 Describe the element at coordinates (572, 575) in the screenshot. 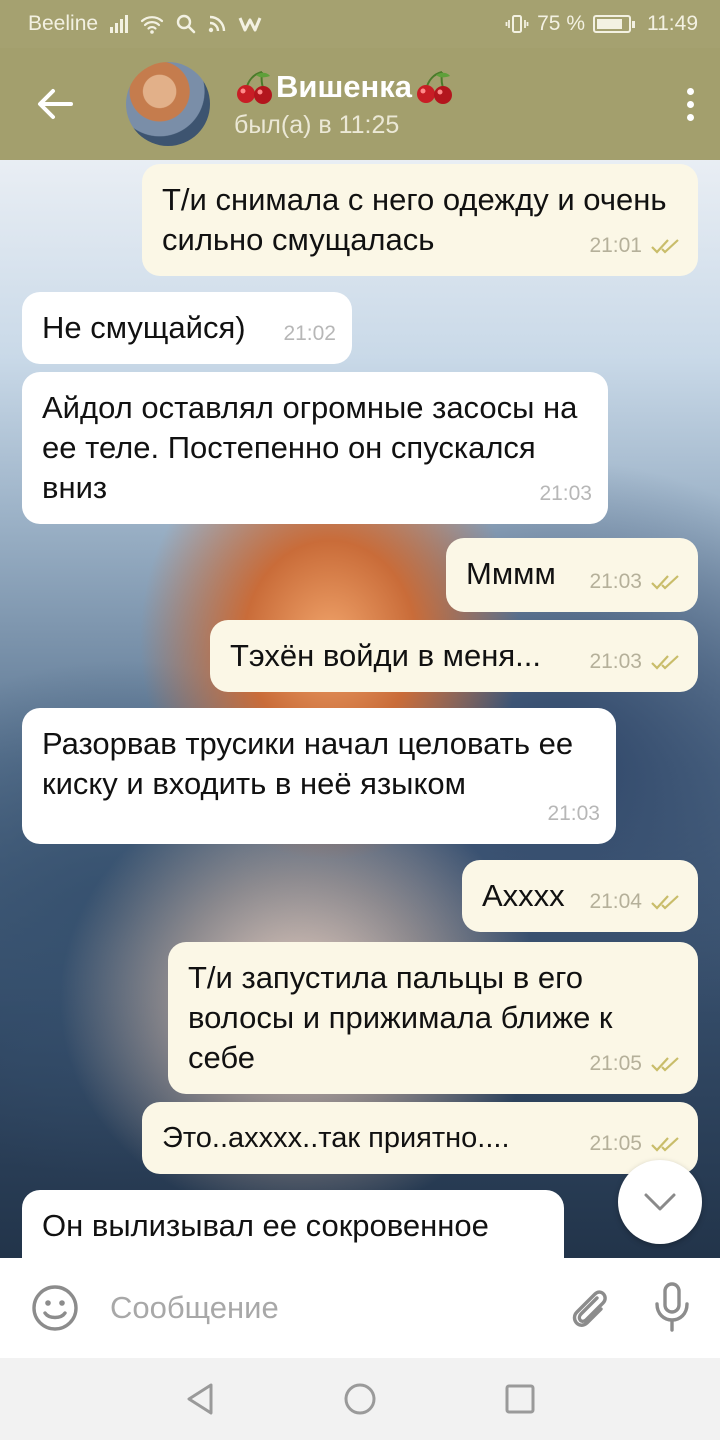

I see `message-bubble-outgoing: Мммм 21:03` at that location.